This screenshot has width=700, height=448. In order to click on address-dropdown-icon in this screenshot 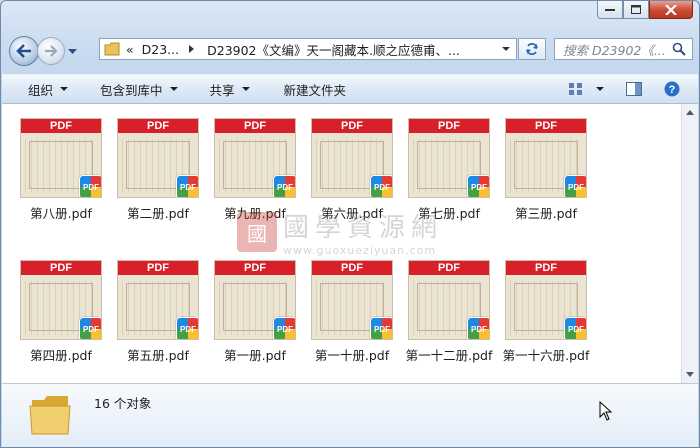, I will do `click(506, 49)`.